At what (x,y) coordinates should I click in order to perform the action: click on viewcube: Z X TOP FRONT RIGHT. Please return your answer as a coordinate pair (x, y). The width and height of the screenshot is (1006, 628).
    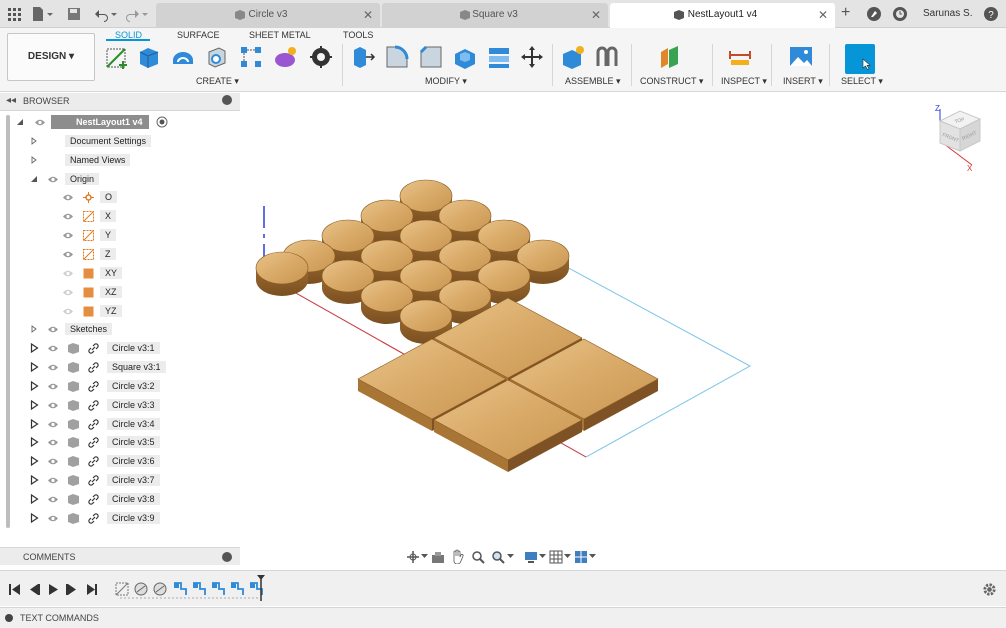
    Looking at the image, I should click on (960, 137).